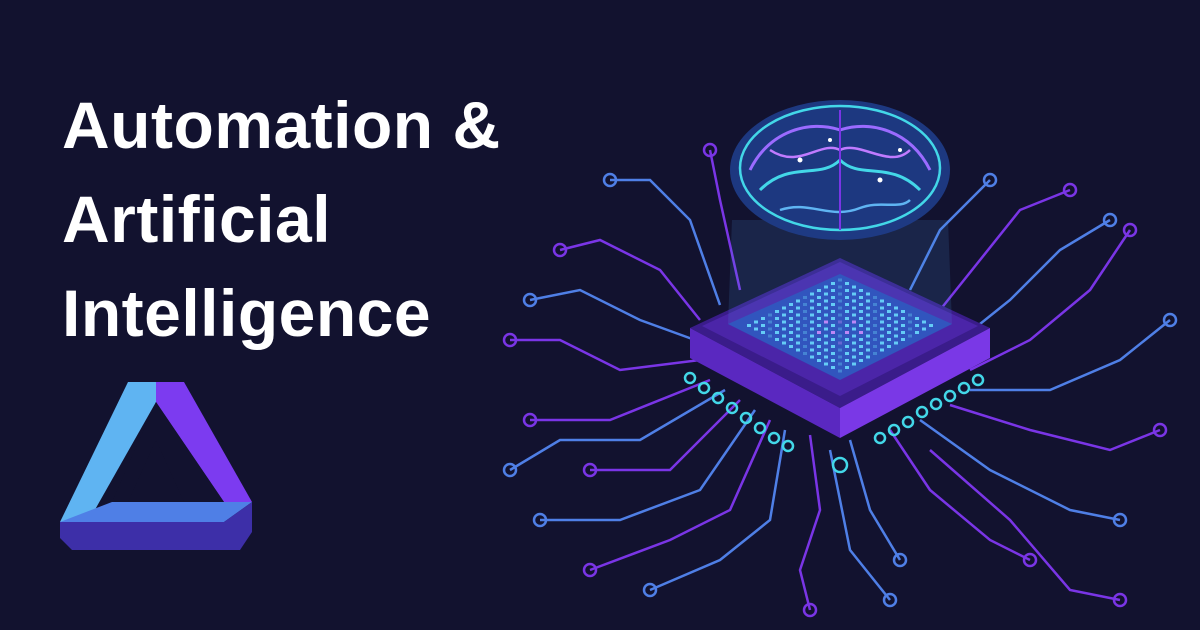 Image resolution: width=1200 pixels, height=630 pixels. Describe the element at coordinates (197, 219) in the screenshot. I see `headline-line-2: Artificial` at that location.